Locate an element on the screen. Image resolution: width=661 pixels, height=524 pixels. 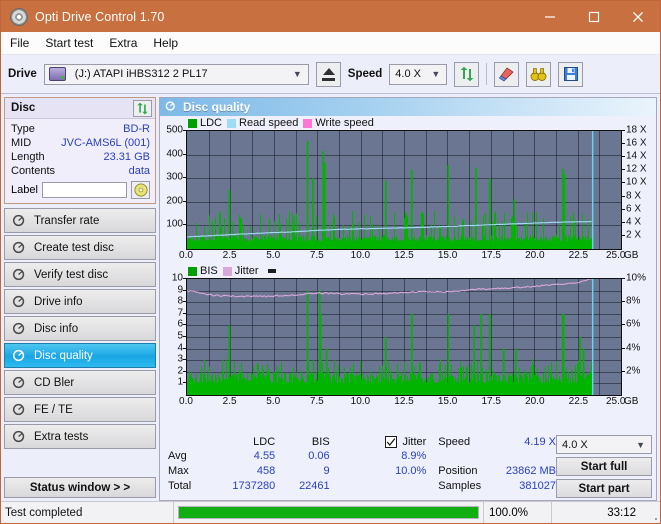
disc-row-contents: Contents data is located at coordinates (80, 171).